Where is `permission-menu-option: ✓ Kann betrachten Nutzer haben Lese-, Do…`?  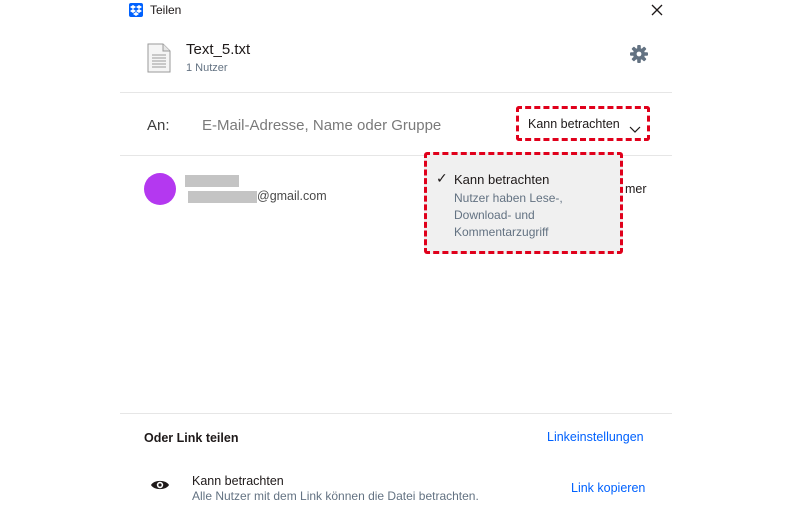 permission-menu-option: ✓ Kann betrachten Nutzer haben Lese-, Do… is located at coordinates (523, 203).